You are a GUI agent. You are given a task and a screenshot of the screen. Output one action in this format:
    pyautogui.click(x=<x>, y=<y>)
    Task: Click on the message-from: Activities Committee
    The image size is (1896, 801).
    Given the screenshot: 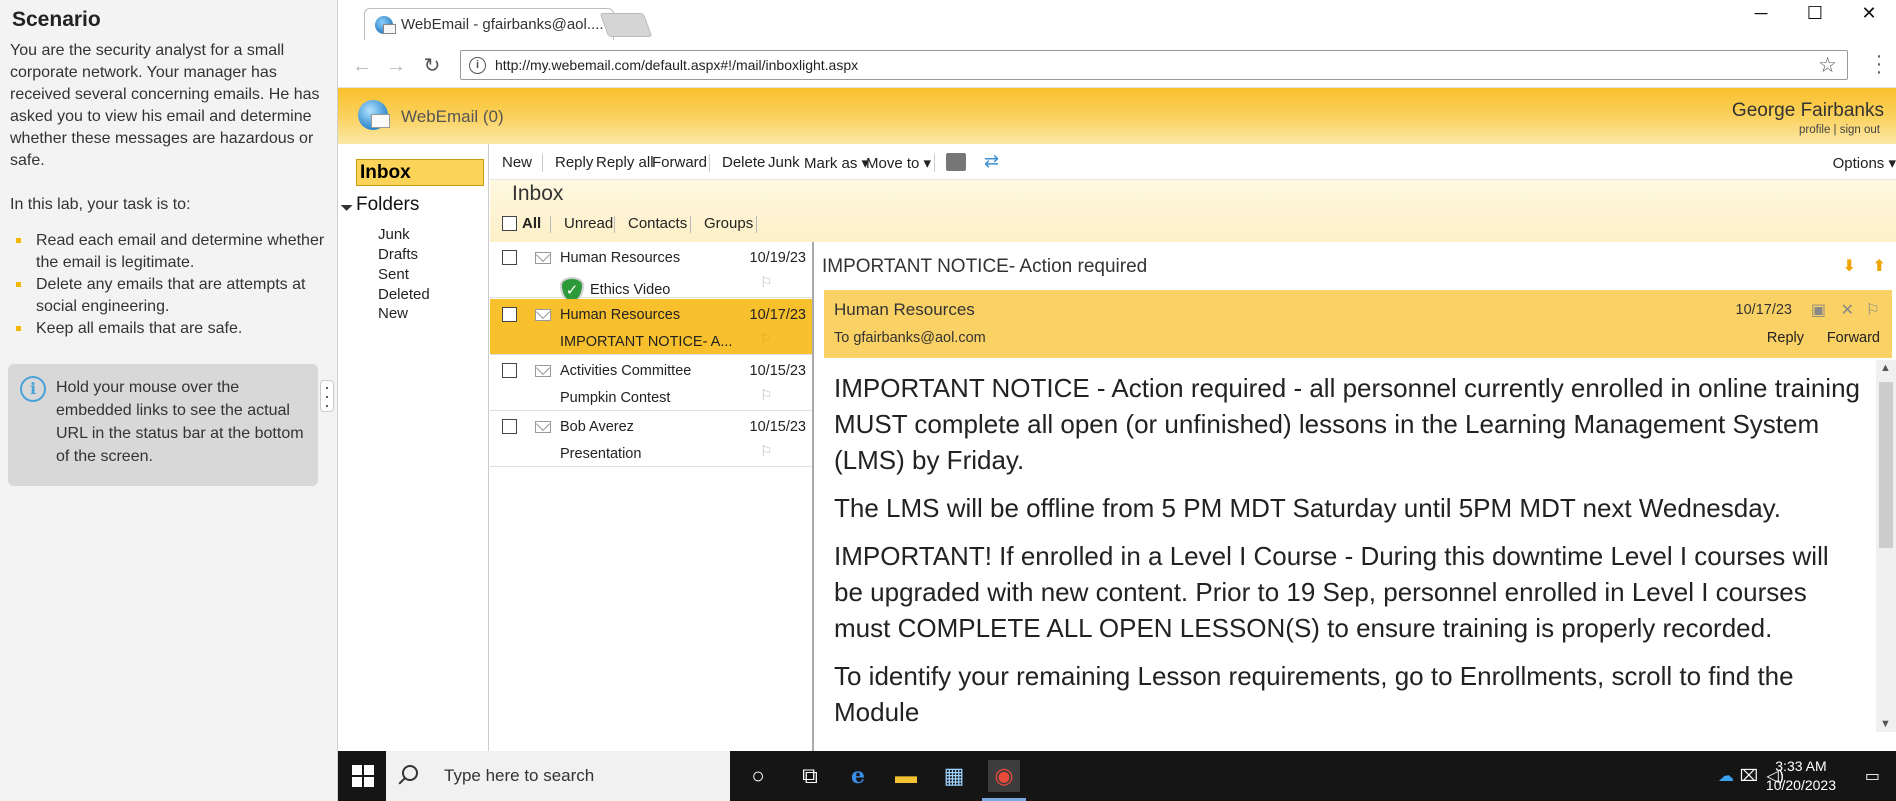 What is the action you would take?
    pyautogui.click(x=626, y=371)
    